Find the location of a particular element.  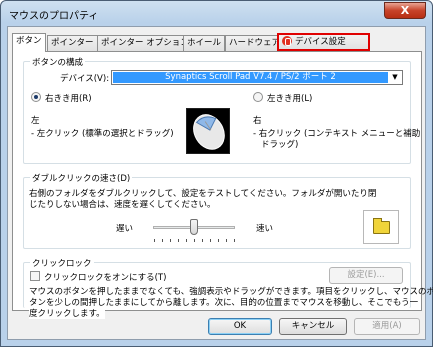

tab-device-settings: デバイス設定 is located at coordinates (323, 42).